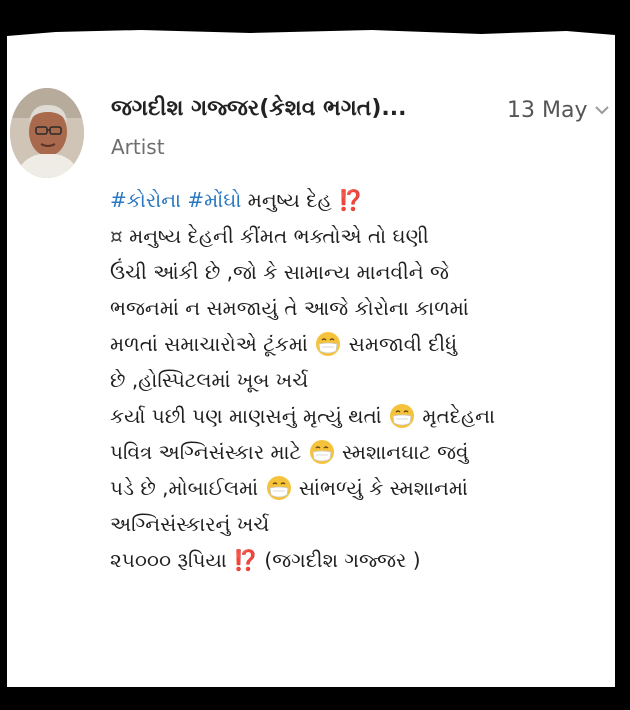 Image resolution: width=630 pixels, height=710 pixels. Describe the element at coordinates (214, 200) in the screenshot. I see `hashtag-expensive: #મોંઘો` at that location.